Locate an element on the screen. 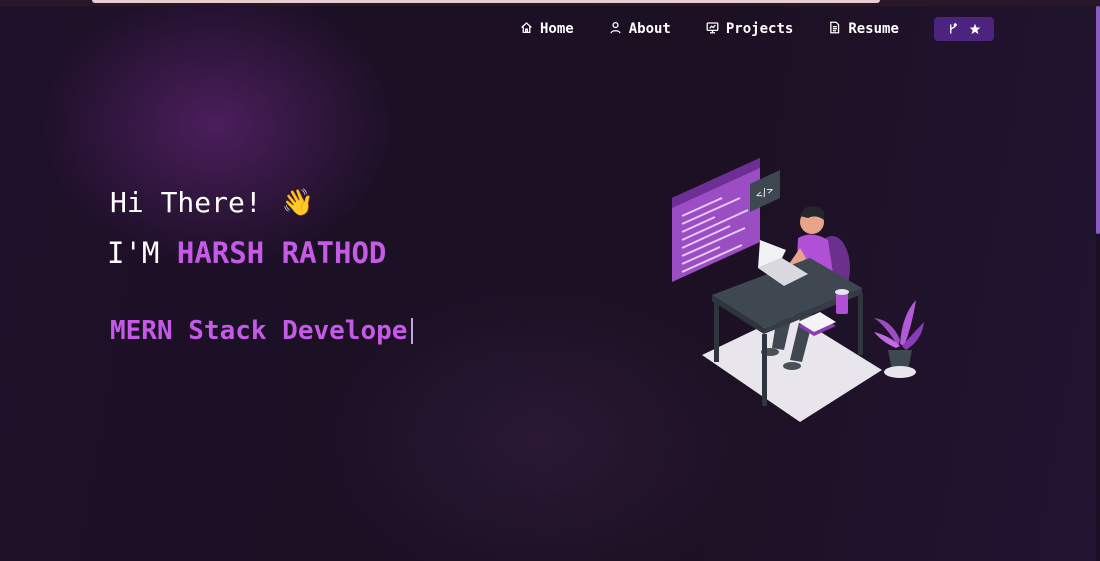 This screenshot has height=561, width=1100. star-icon is located at coordinates (975, 29).